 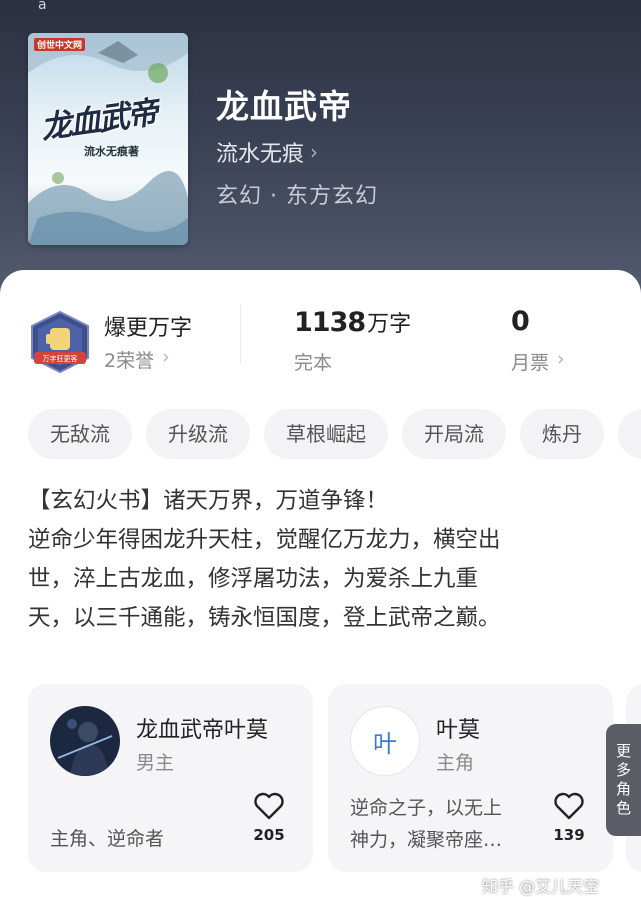 I want to click on tag-chip: 升级流, so click(x=198, y=434).